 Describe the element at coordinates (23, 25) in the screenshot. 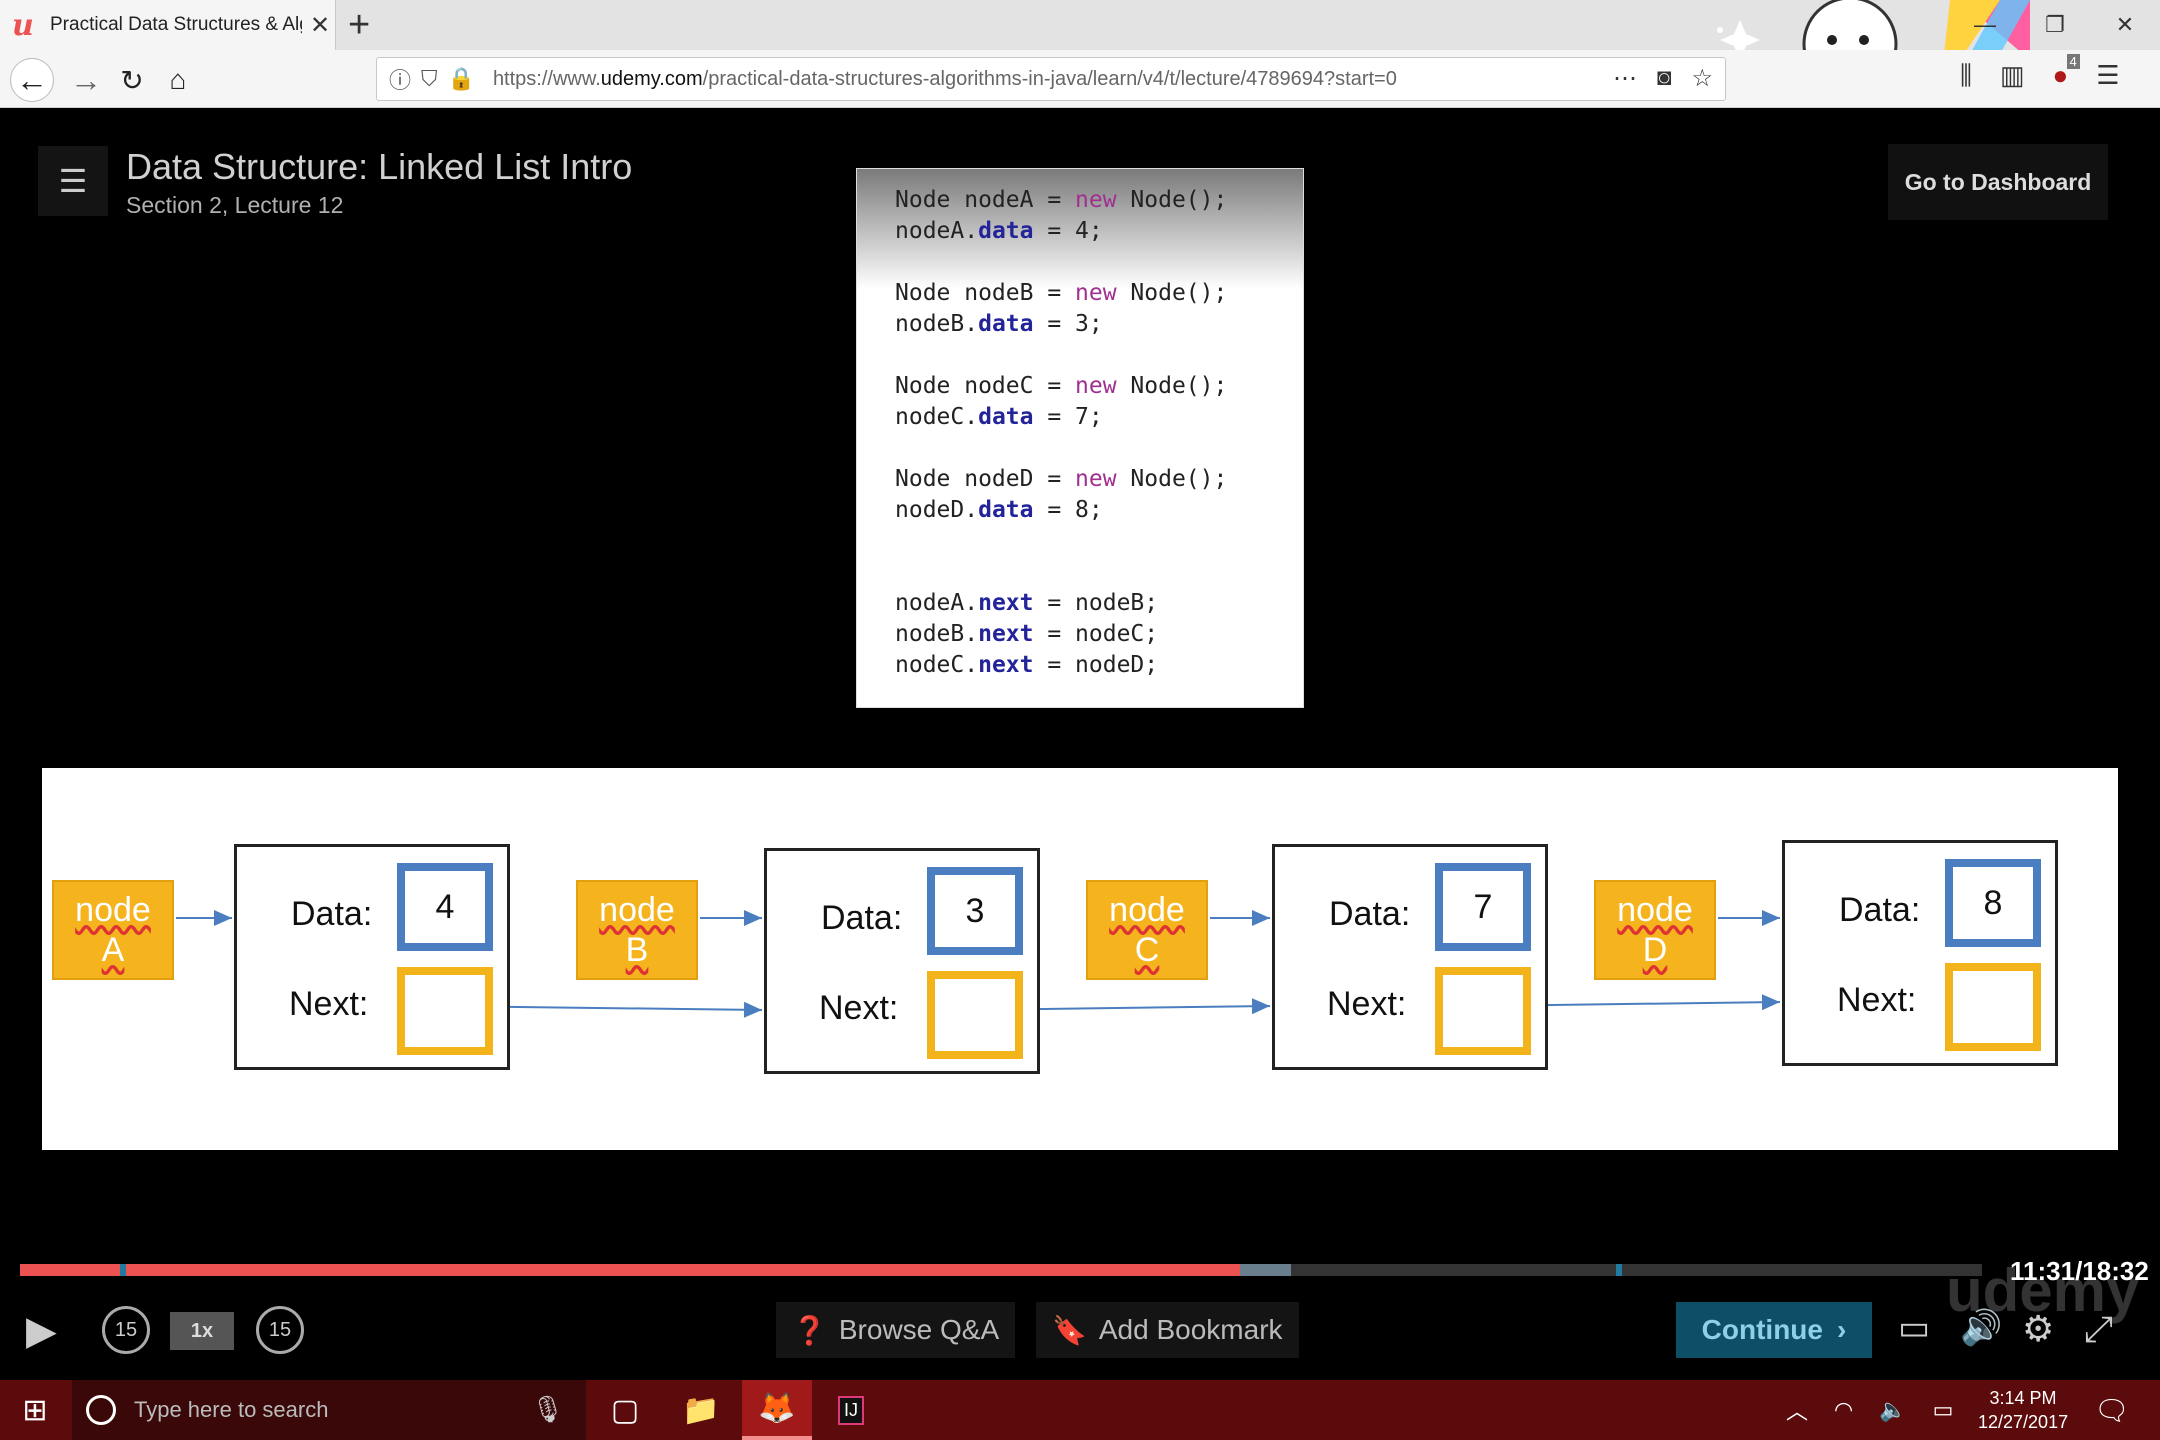

I see `udemy-favicon-icon: u` at that location.